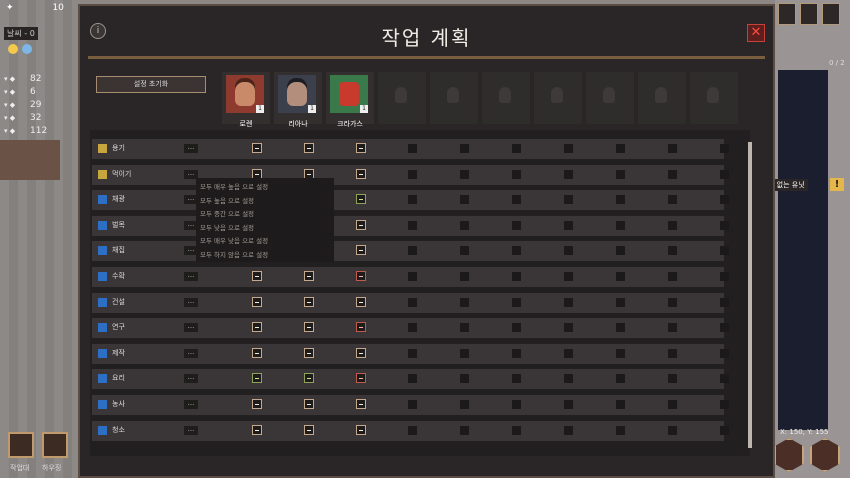 This screenshot has width=850, height=478. I want to click on coordinate-readout: X: 150, Y: 155, so click(804, 432).